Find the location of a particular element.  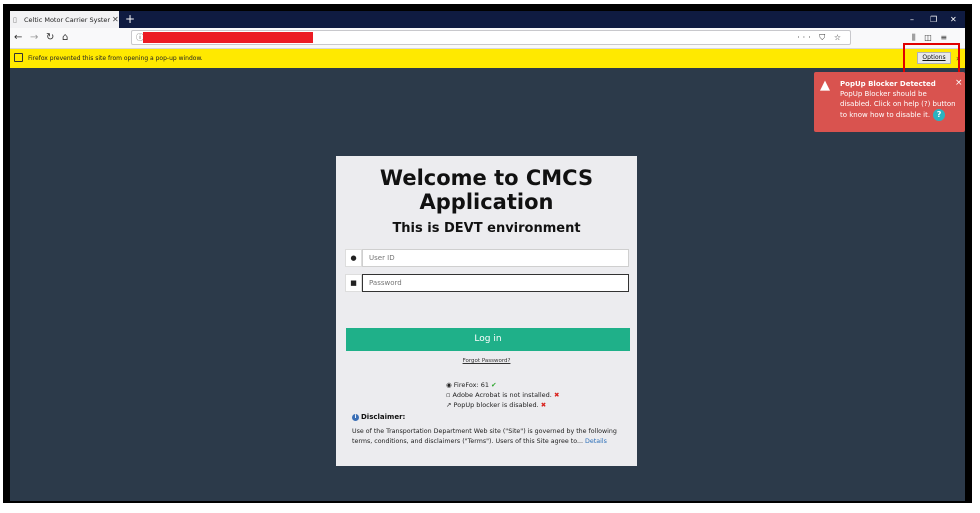

userid-field: ● is located at coordinates (487, 258).